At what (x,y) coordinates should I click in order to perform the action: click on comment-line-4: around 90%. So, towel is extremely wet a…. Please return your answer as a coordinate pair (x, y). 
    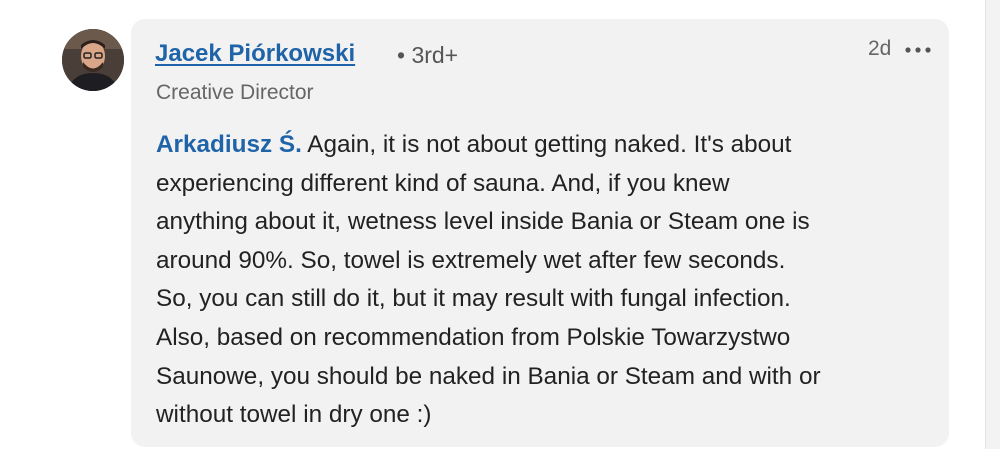
    Looking at the image, I should click on (471, 260).